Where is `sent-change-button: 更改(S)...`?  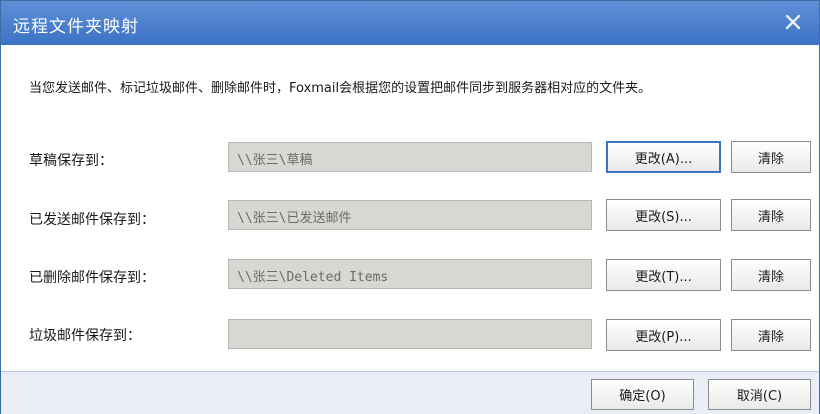 sent-change-button: 更改(S)... is located at coordinates (663, 215).